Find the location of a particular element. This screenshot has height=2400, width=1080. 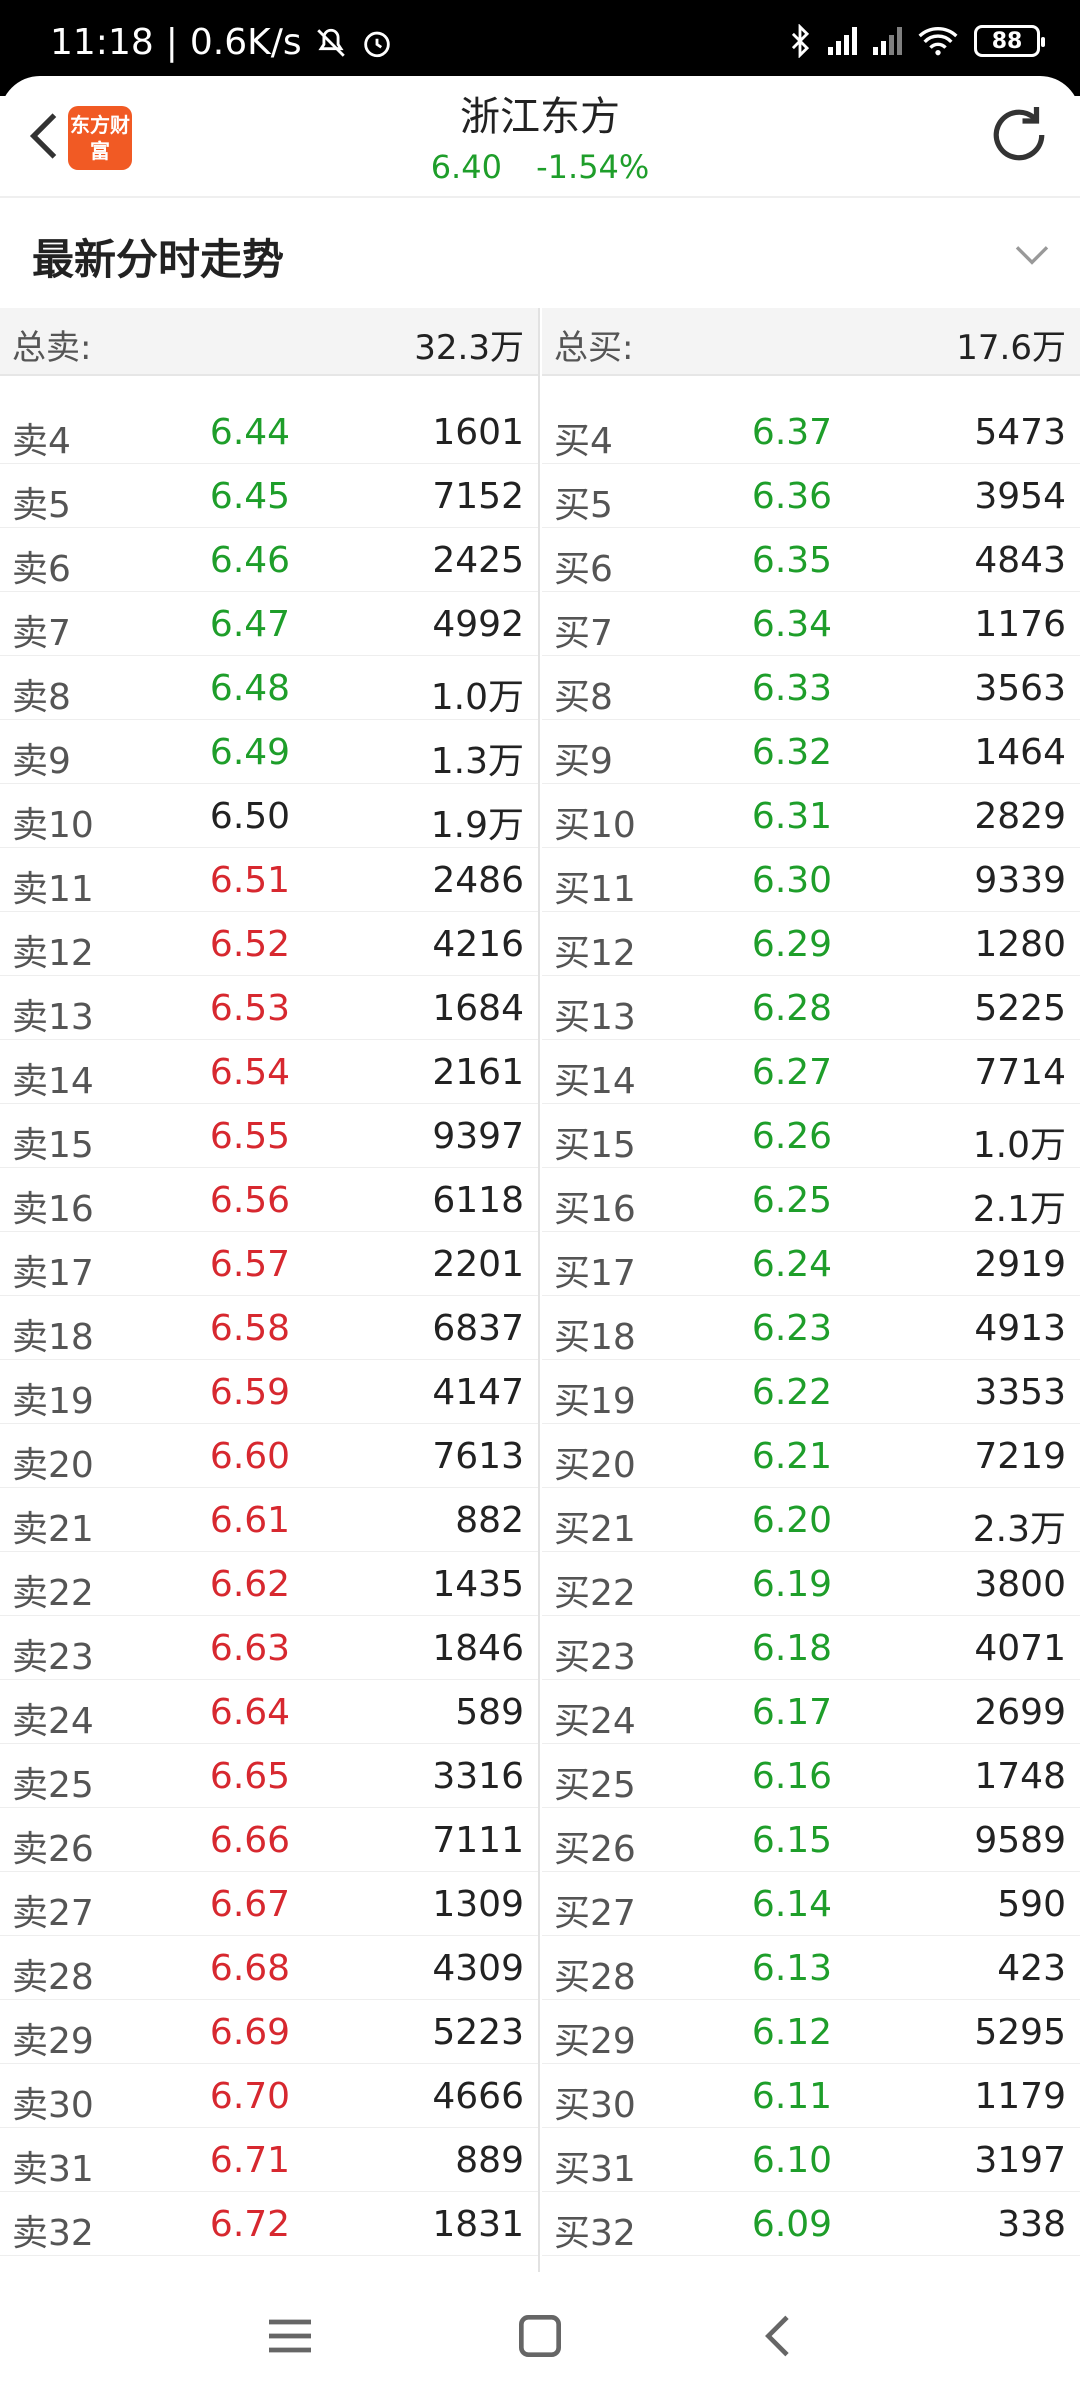

buy-row: 买13 6.28 5225 is located at coordinates (811, 1008).